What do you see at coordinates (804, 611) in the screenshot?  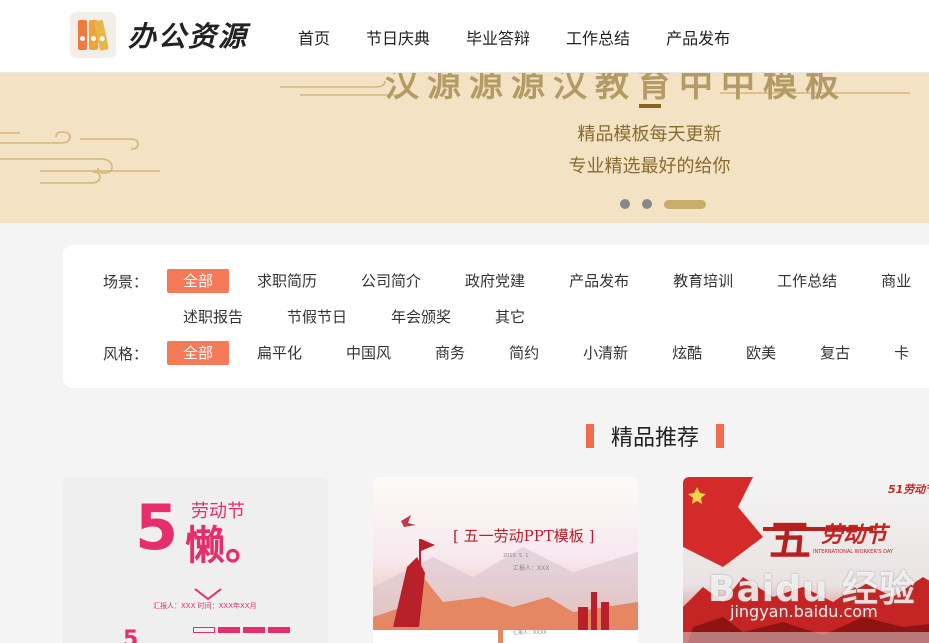 I see `baidu-watermark-url: jingyan.baidu.com` at bounding box center [804, 611].